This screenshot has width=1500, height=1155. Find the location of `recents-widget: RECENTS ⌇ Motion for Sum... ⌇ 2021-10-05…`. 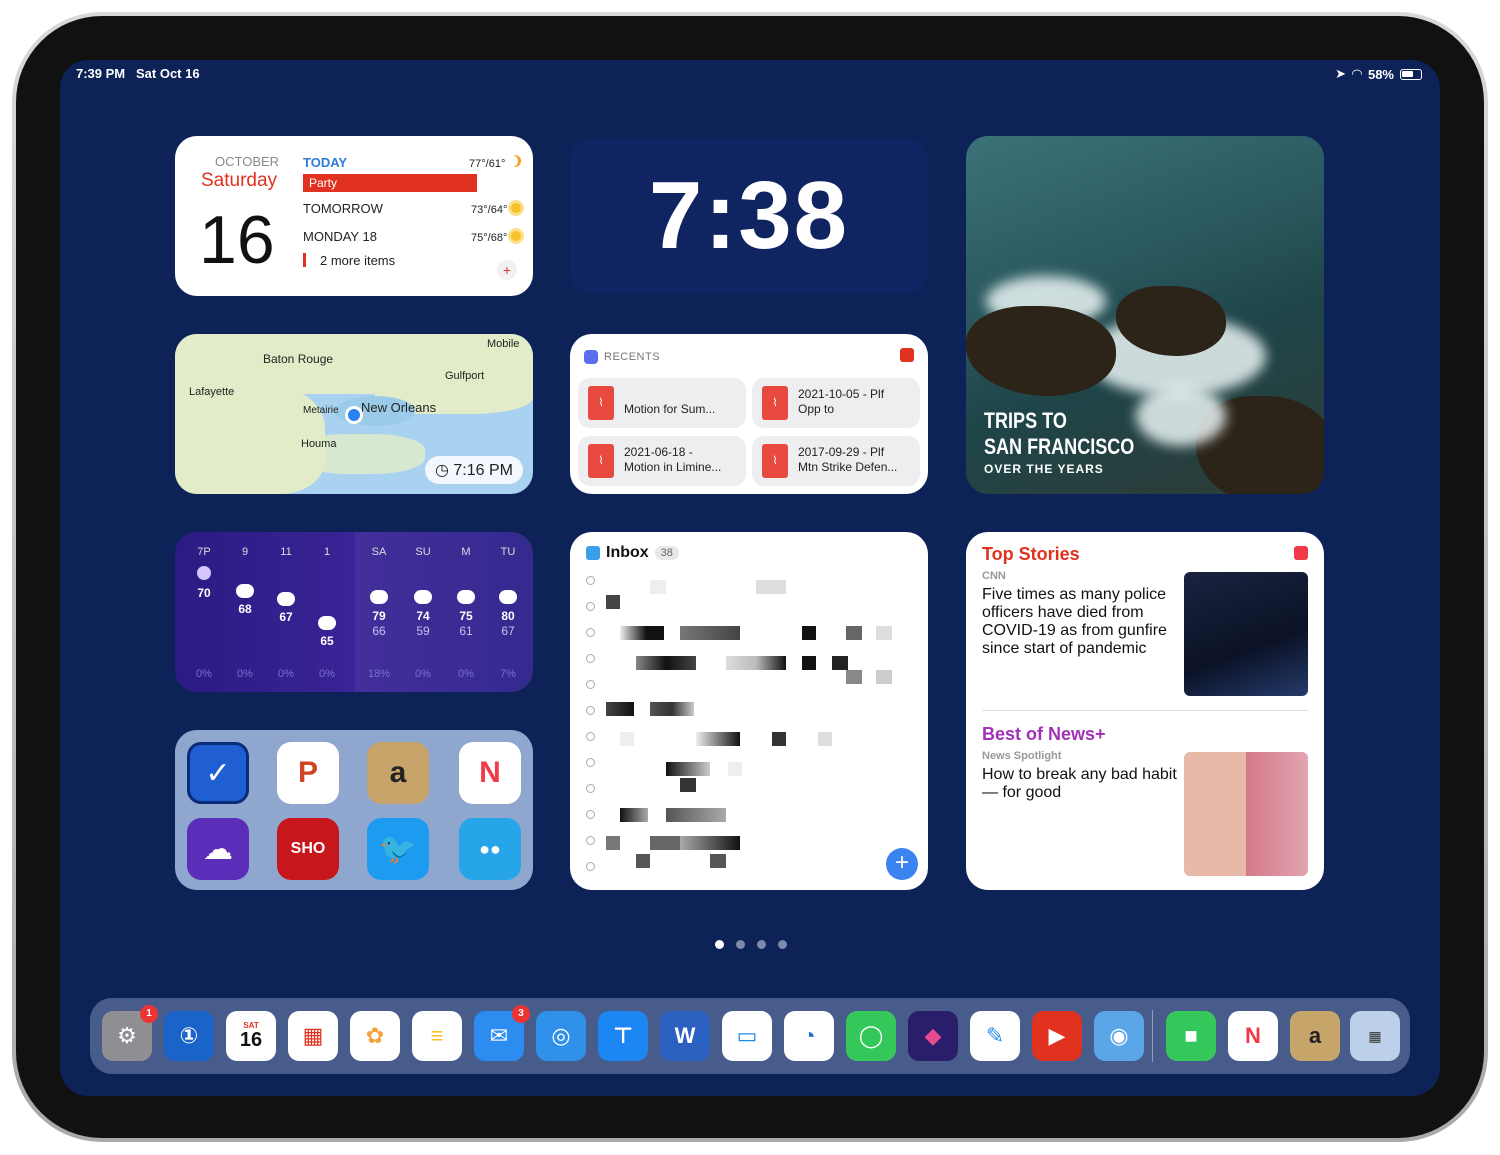

recents-widget: RECENTS ⌇ Motion for Sum... ⌇ 2021-10-05… is located at coordinates (749, 414).